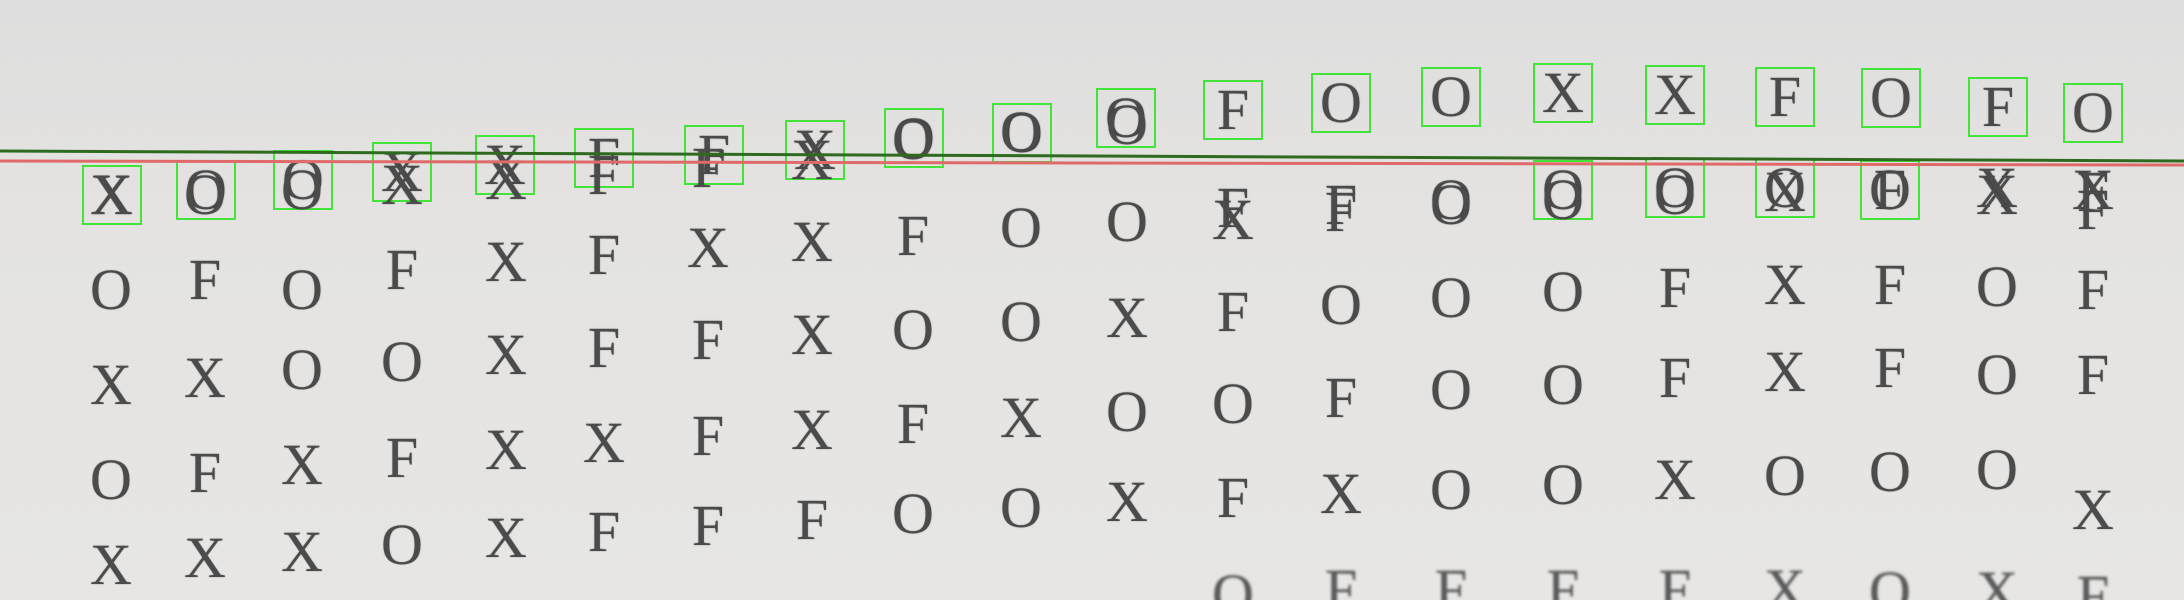 The height and width of the screenshot is (600, 2184). Describe the element at coordinates (1785, 578) in the screenshot. I see `row6-letter-16: X` at that location.